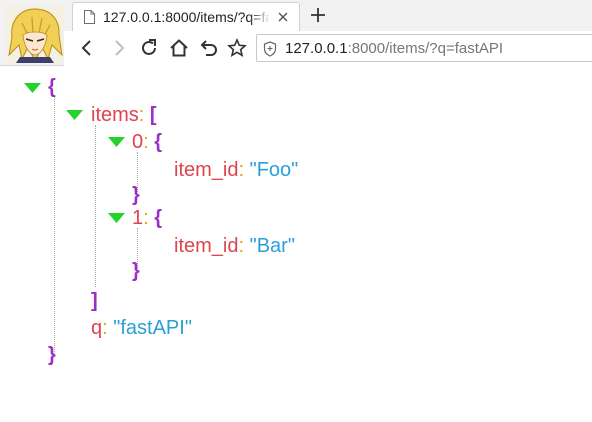  What do you see at coordinates (115, 115) in the screenshot?
I see `json-key-items: items` at bounding box center [115, 115].